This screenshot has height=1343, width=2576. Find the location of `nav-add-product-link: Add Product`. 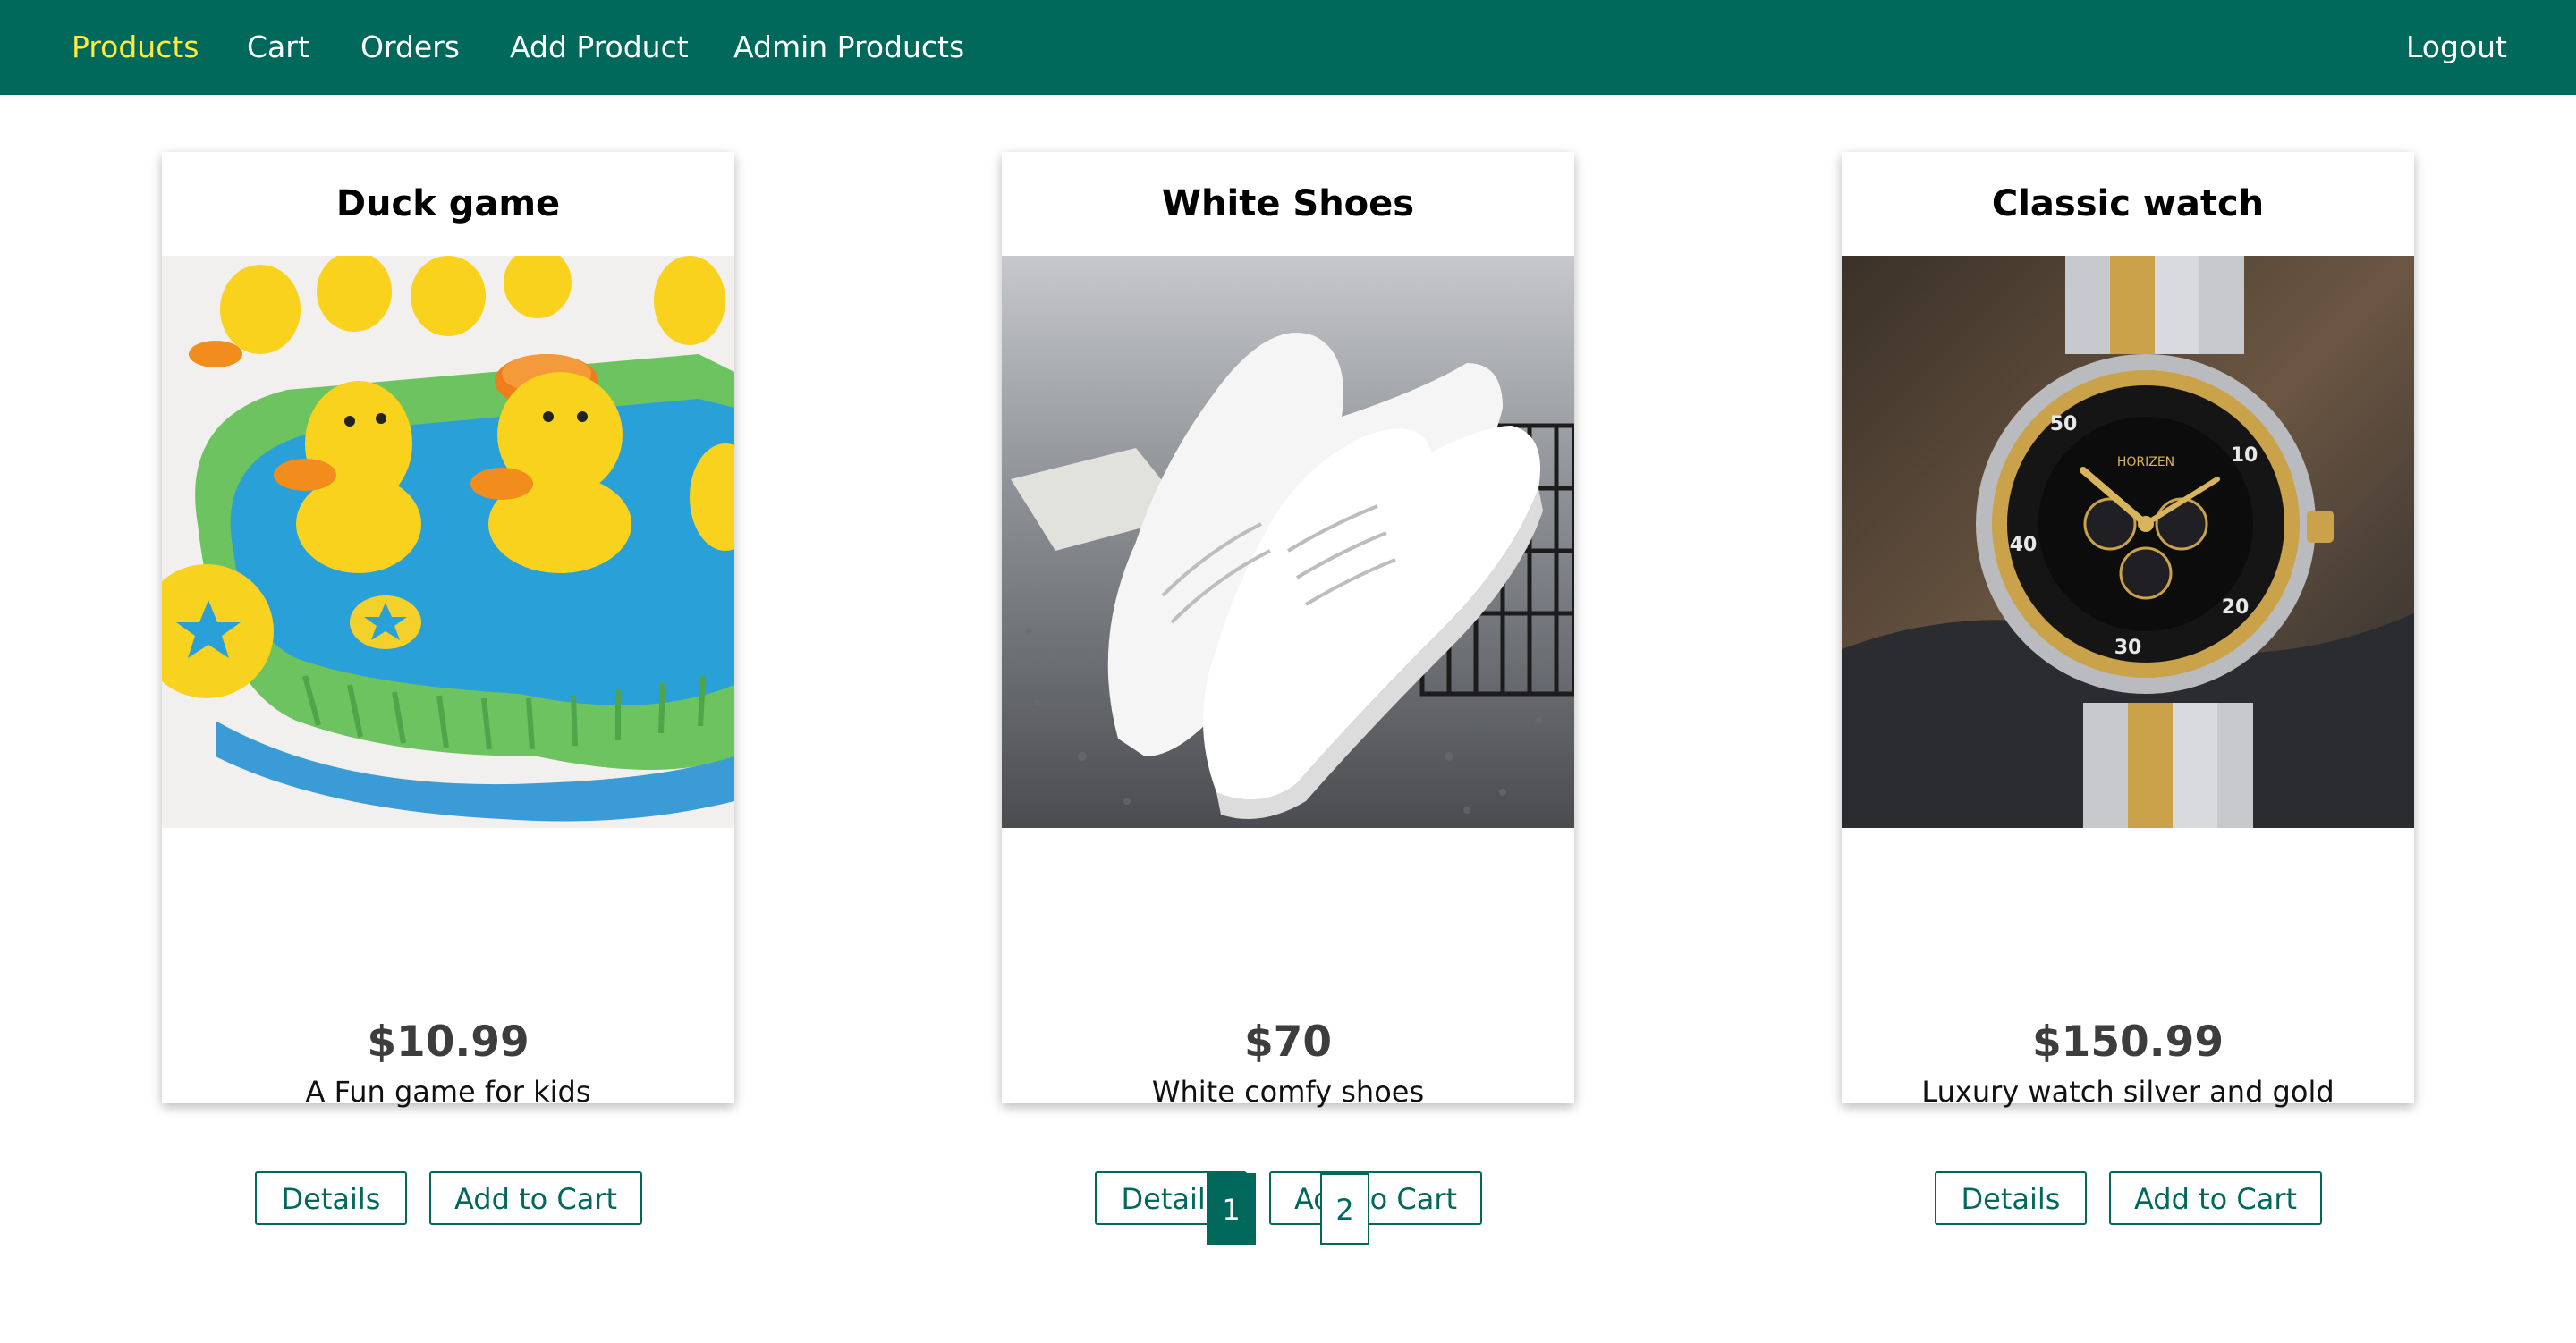

nav-add-product-link: Add Product is located at coordinates (599, 48).